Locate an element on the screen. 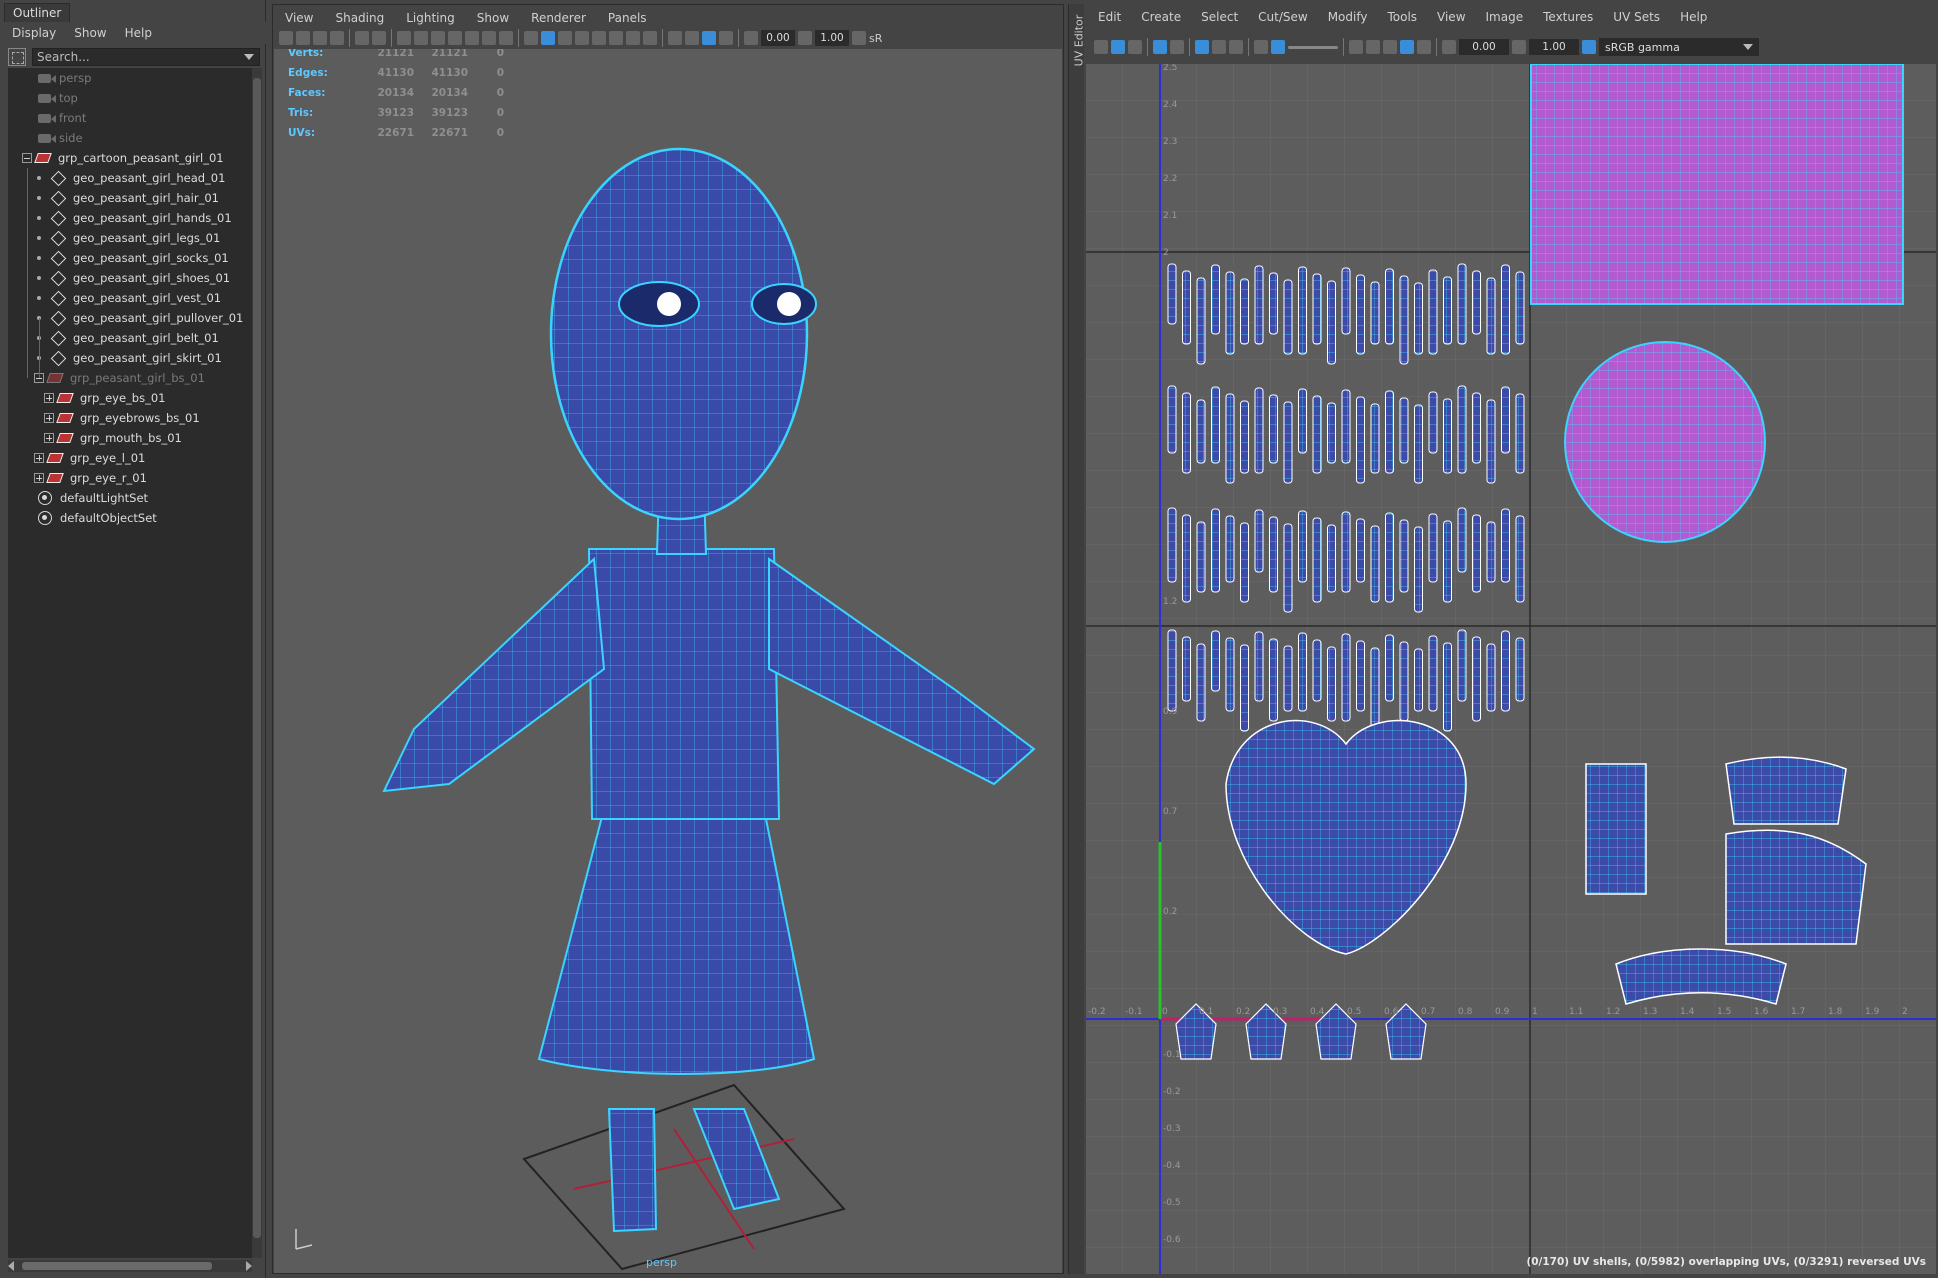 This screenshot has height=1278, width=1938. collapse-icon is located at coordinates (27, 158).